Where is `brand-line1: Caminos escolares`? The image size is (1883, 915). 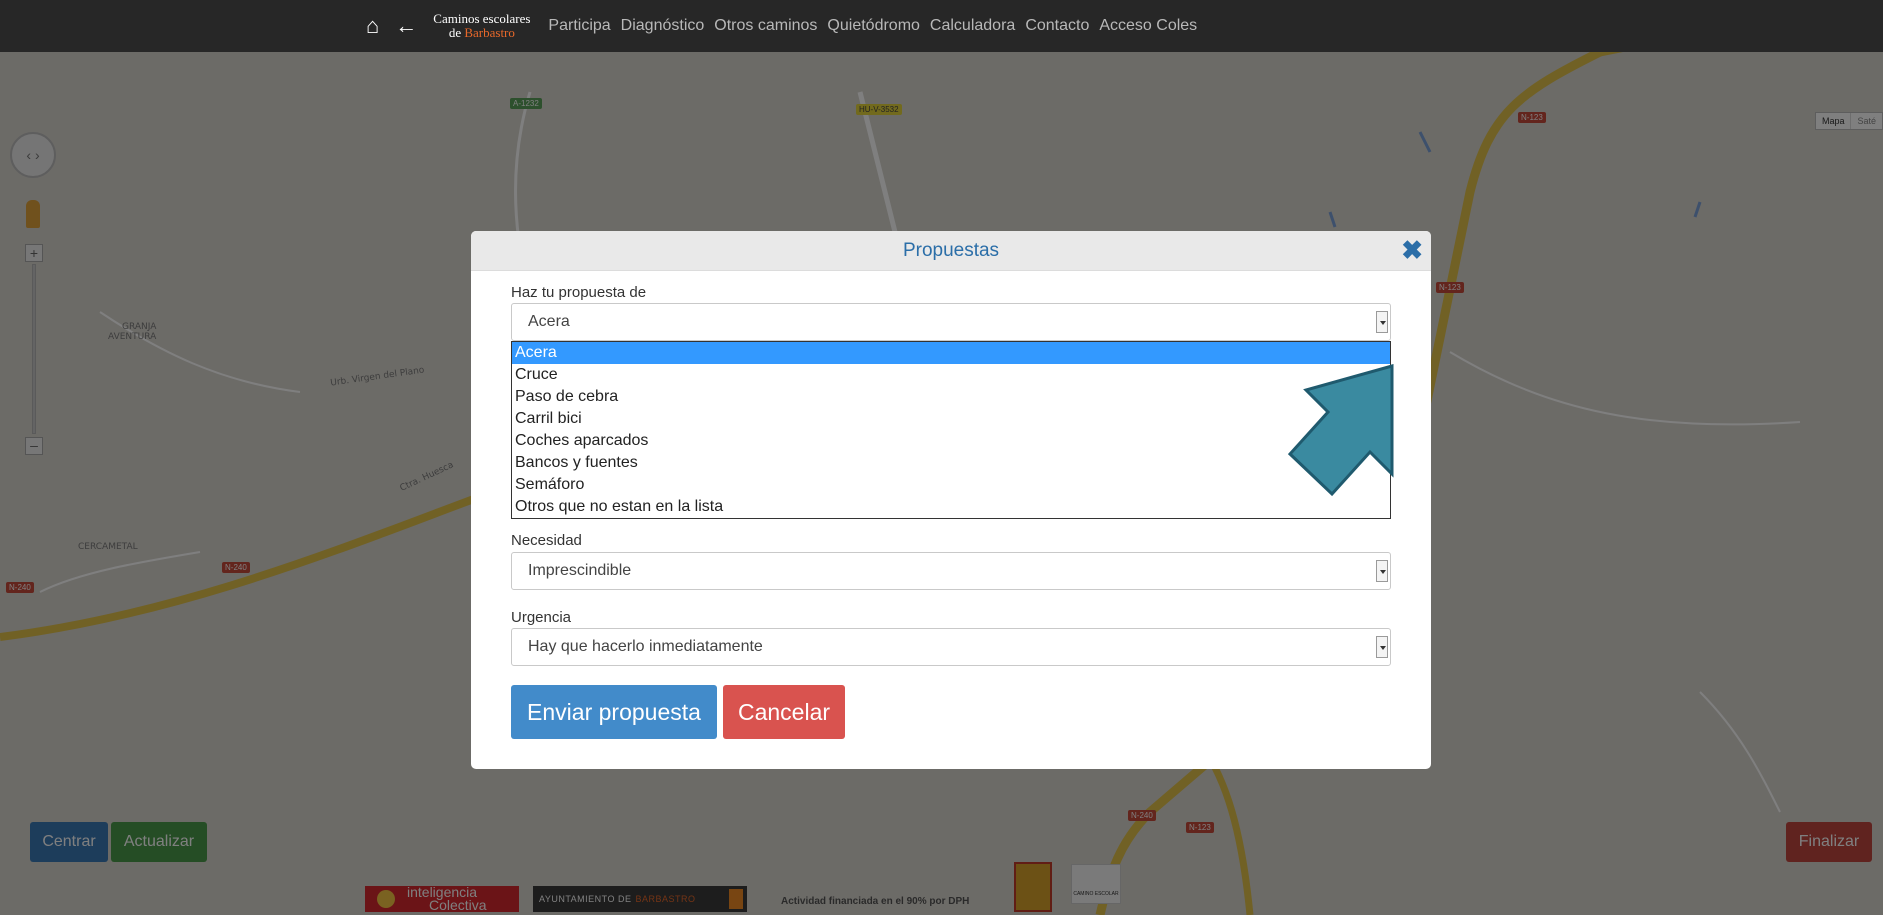 brand-line1: Caminos escolares is located at coordinates (482, 19).